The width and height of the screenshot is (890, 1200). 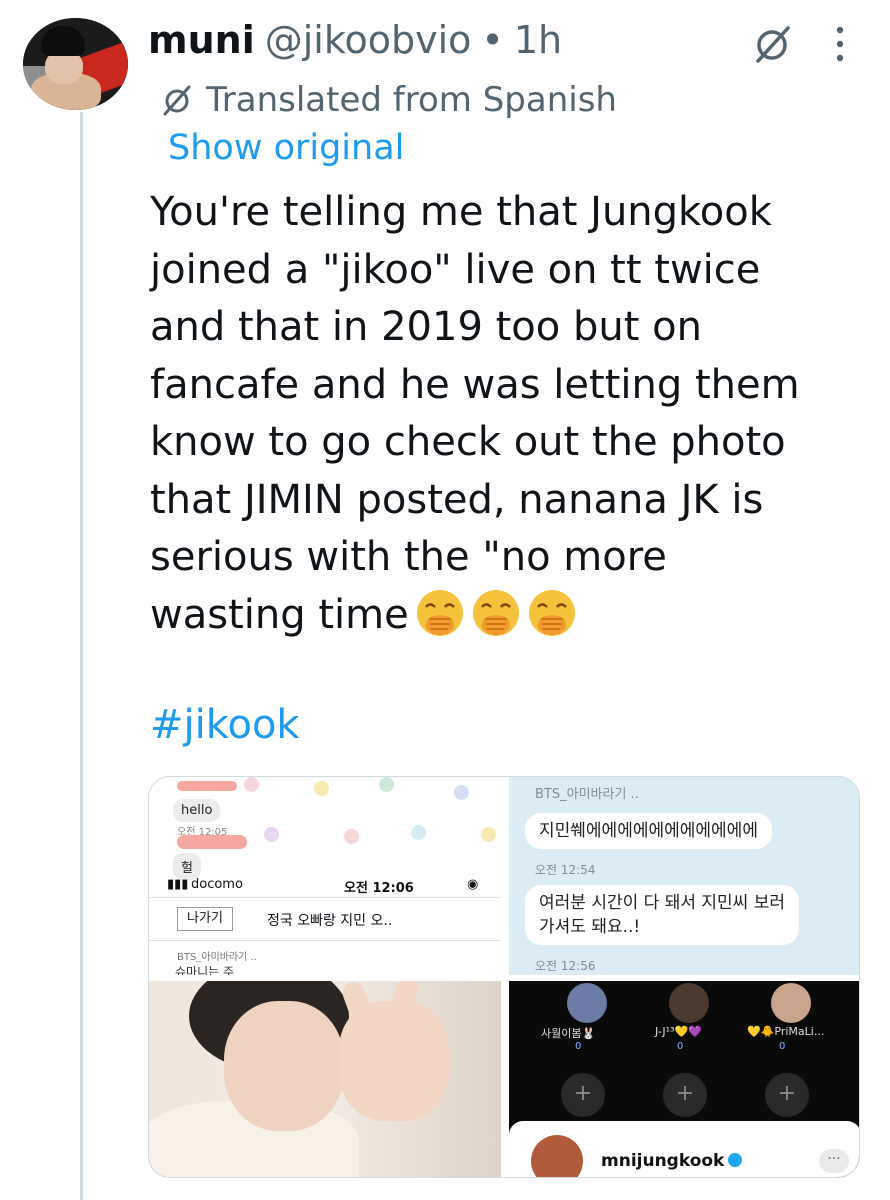 I want to click on tweet-time: 1h, so click(x=538, y=40).